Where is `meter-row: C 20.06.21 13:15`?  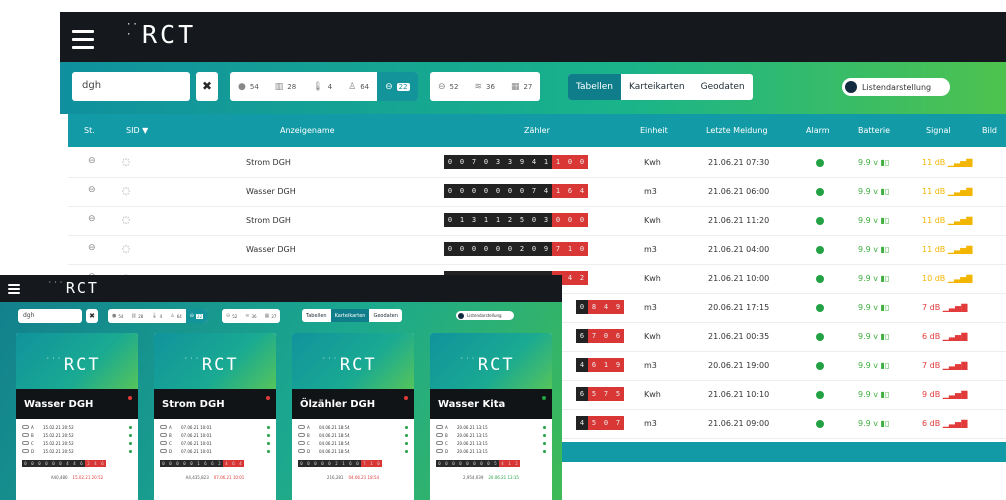
meter-row: C 20.06.21 13:15 is located at coordinates (491, 443).